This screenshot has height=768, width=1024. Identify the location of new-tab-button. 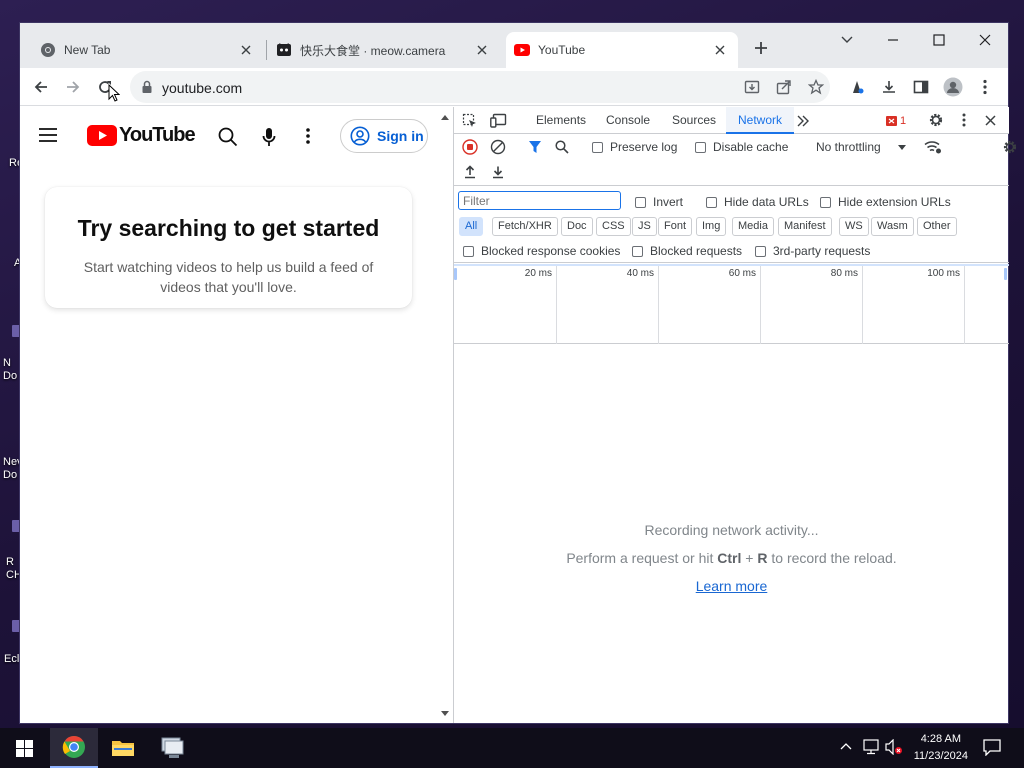
(761, 48).